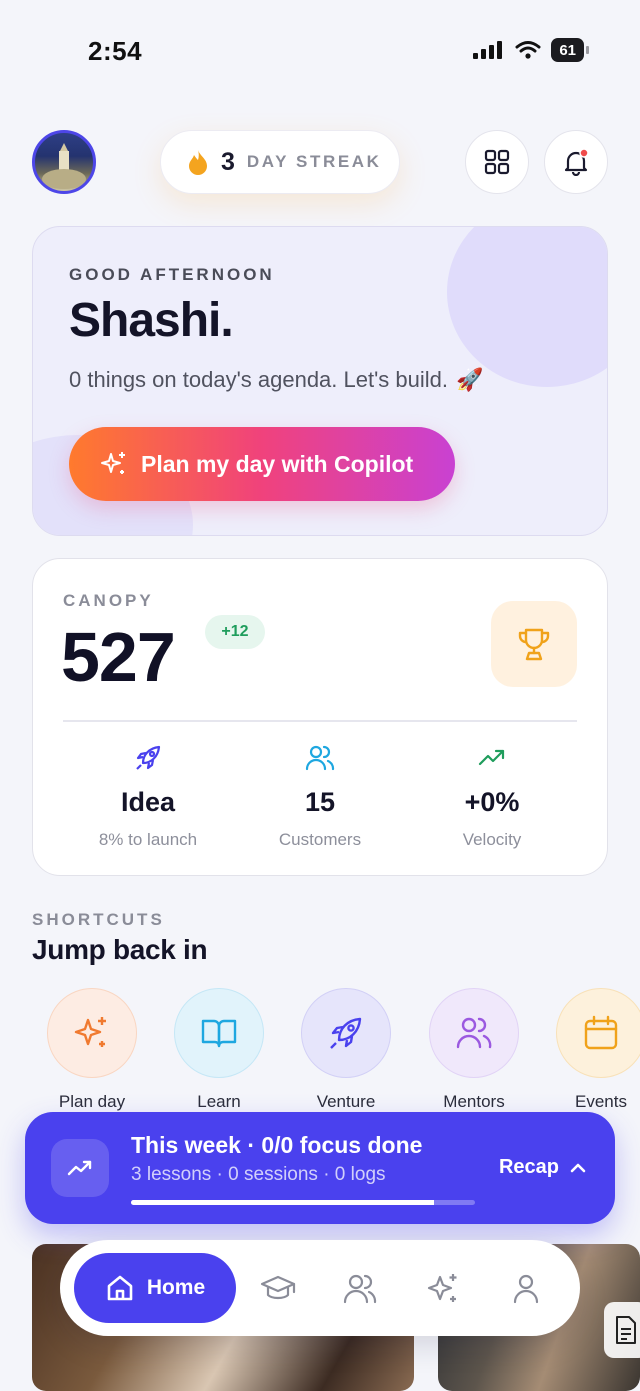 The width and height of the screenshot is (640, 1391). I want to click on status-time: 2:54, so click(115, 51).